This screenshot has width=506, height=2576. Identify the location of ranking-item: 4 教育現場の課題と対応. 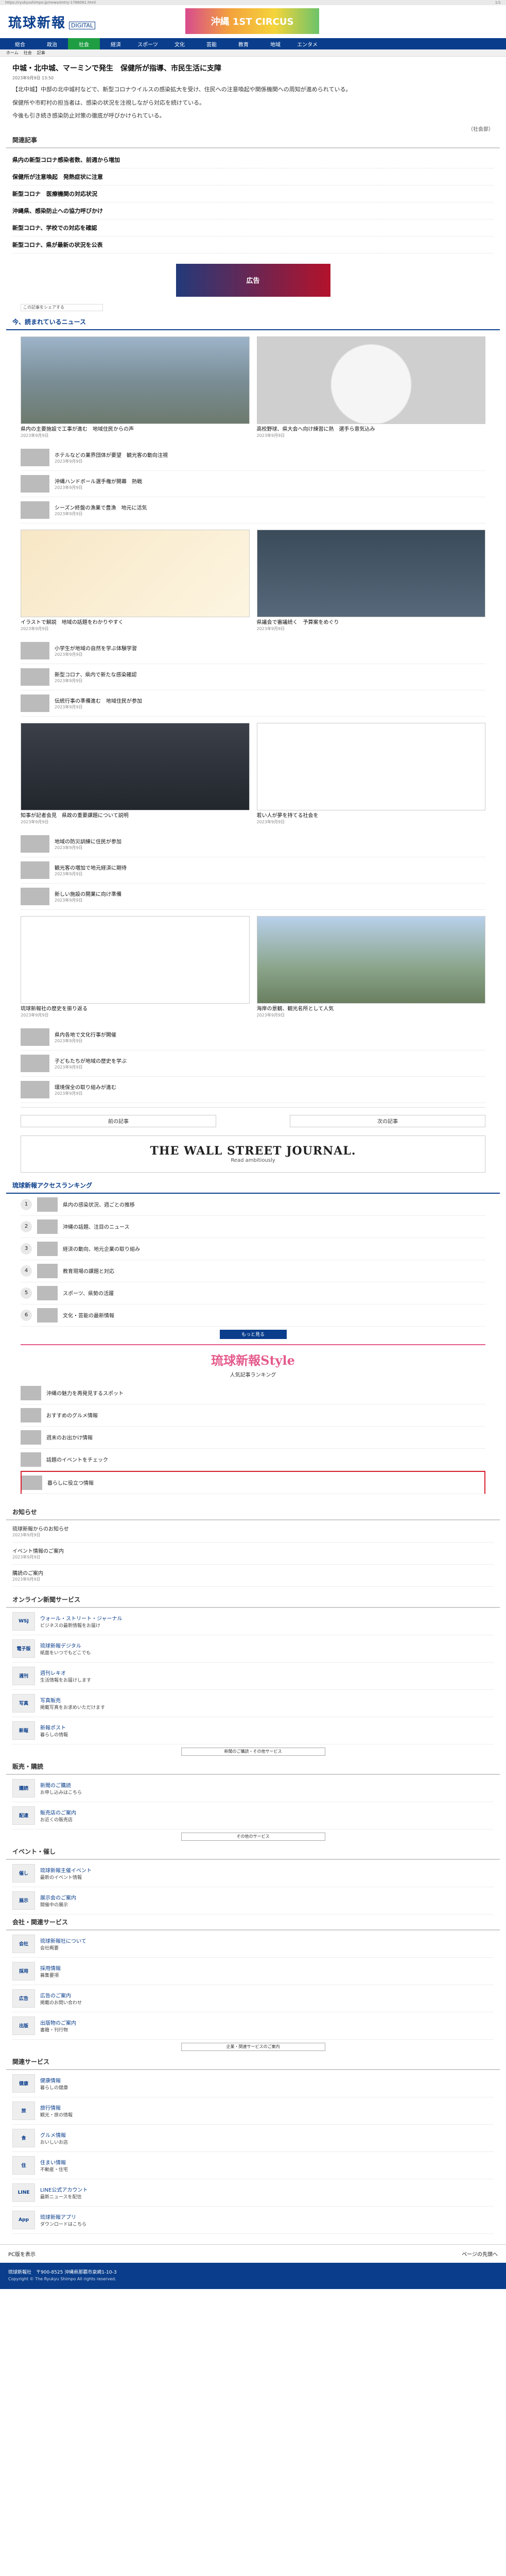
(253, 1271).